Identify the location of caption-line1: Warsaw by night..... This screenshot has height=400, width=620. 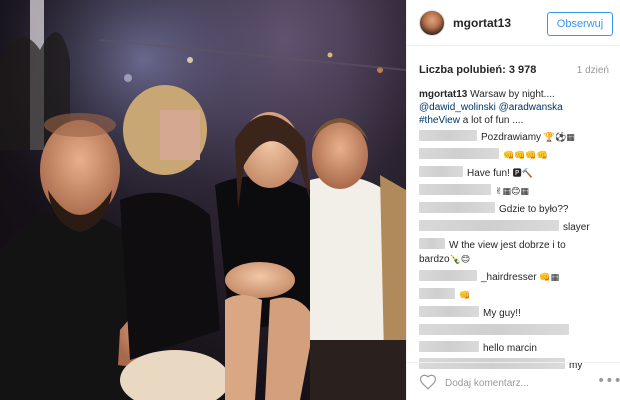
(512, 94).